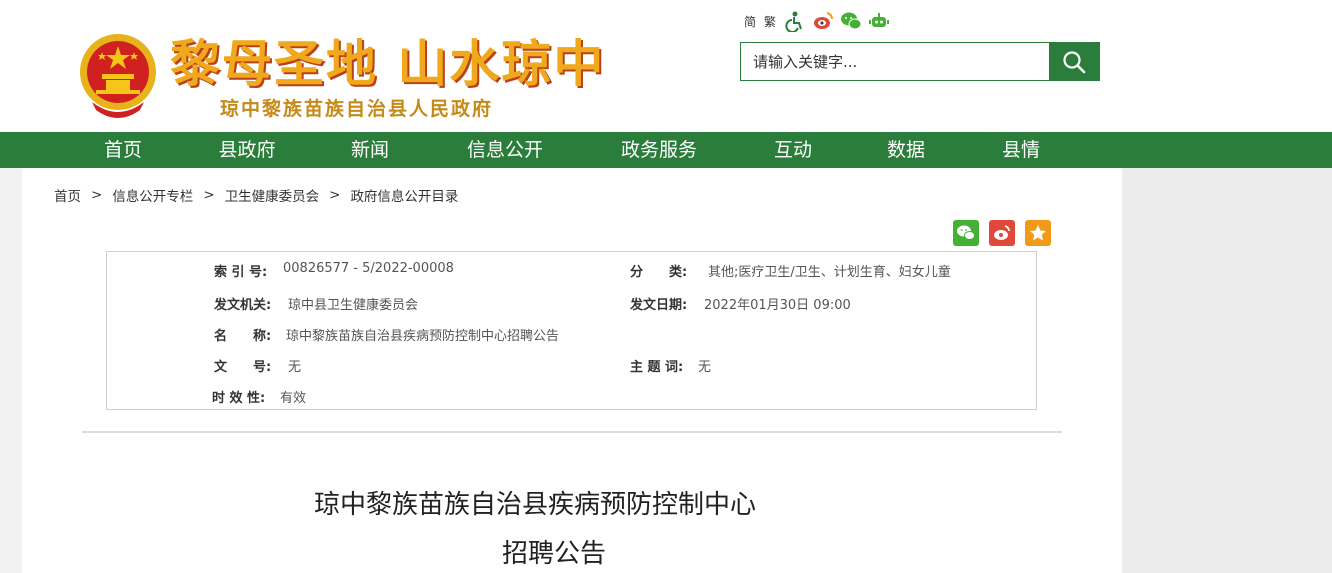 The image size is (1332, 573). What do you see at coordinates (879, 21) in the screenshot?
I see `robot-assistant-icon` at bounding box center [879, 21].